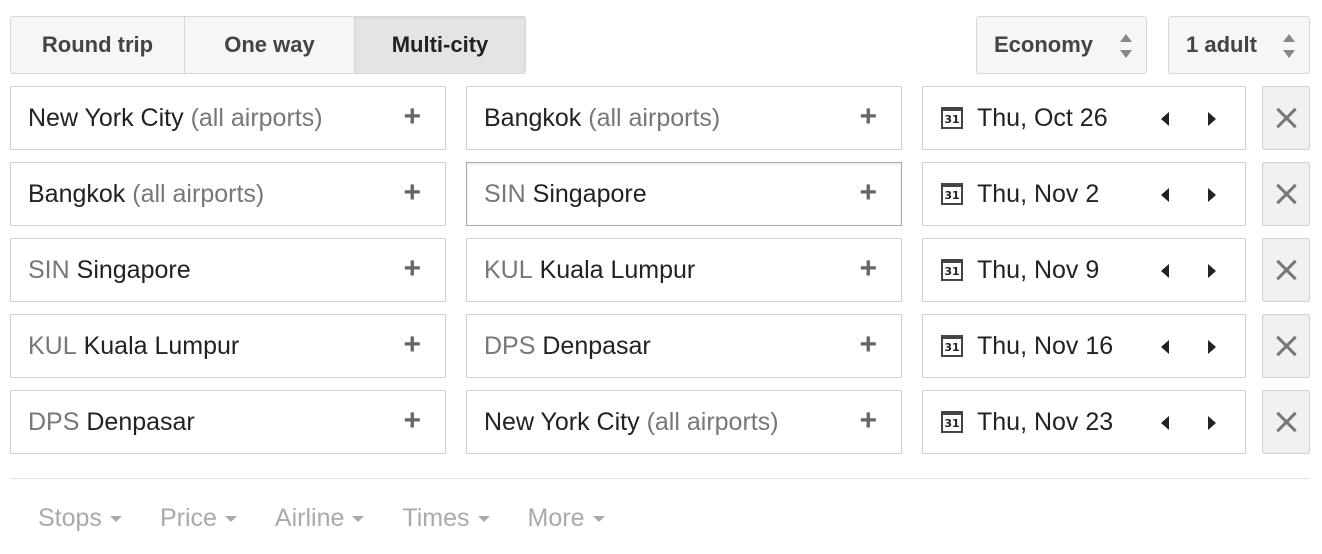  Describe the element at coordinates (589, 193) in the screenshot. I see `destination-name: Singapore` at that location.